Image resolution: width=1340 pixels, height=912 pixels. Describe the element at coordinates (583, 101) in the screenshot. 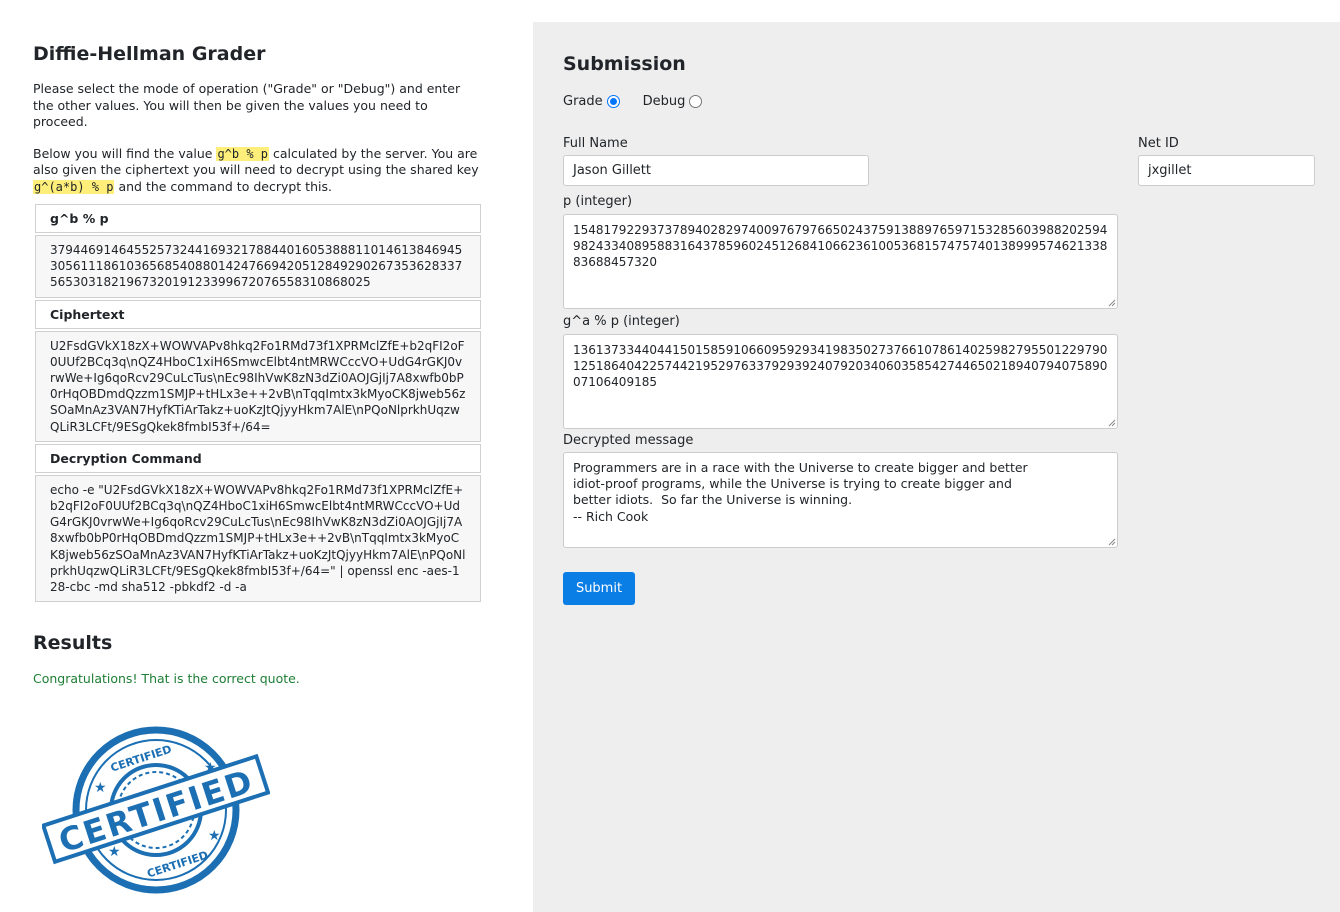

I see `mode-grade-label: Grade` at that location.